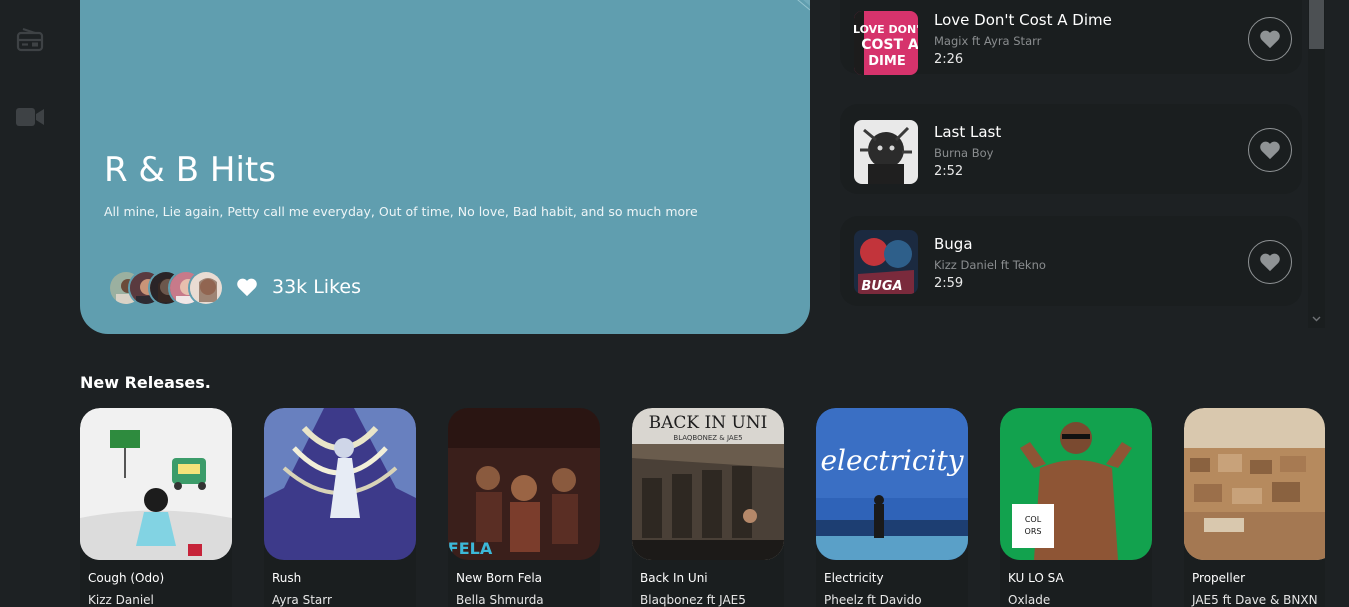 Image resolution: width=1349 pixels, height=607 pixels. I want to click on release-card: Propeller JAE5 ft Dave & BNXN, so click(1254, 507).